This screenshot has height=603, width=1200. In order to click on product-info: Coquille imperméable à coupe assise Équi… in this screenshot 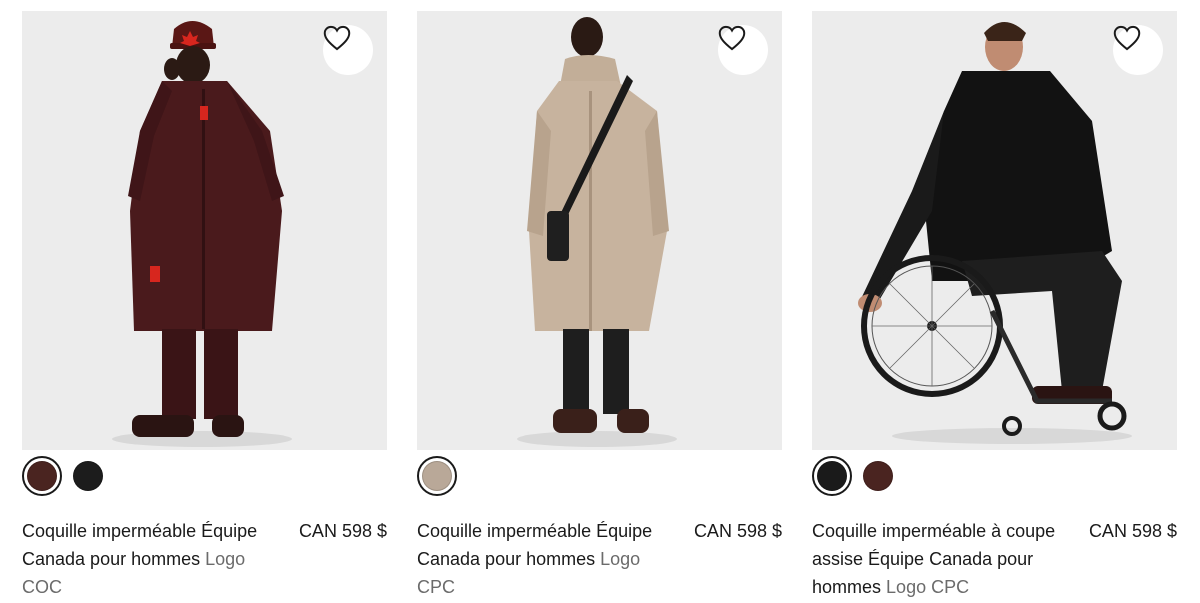, I will do `click(994, 559)`.